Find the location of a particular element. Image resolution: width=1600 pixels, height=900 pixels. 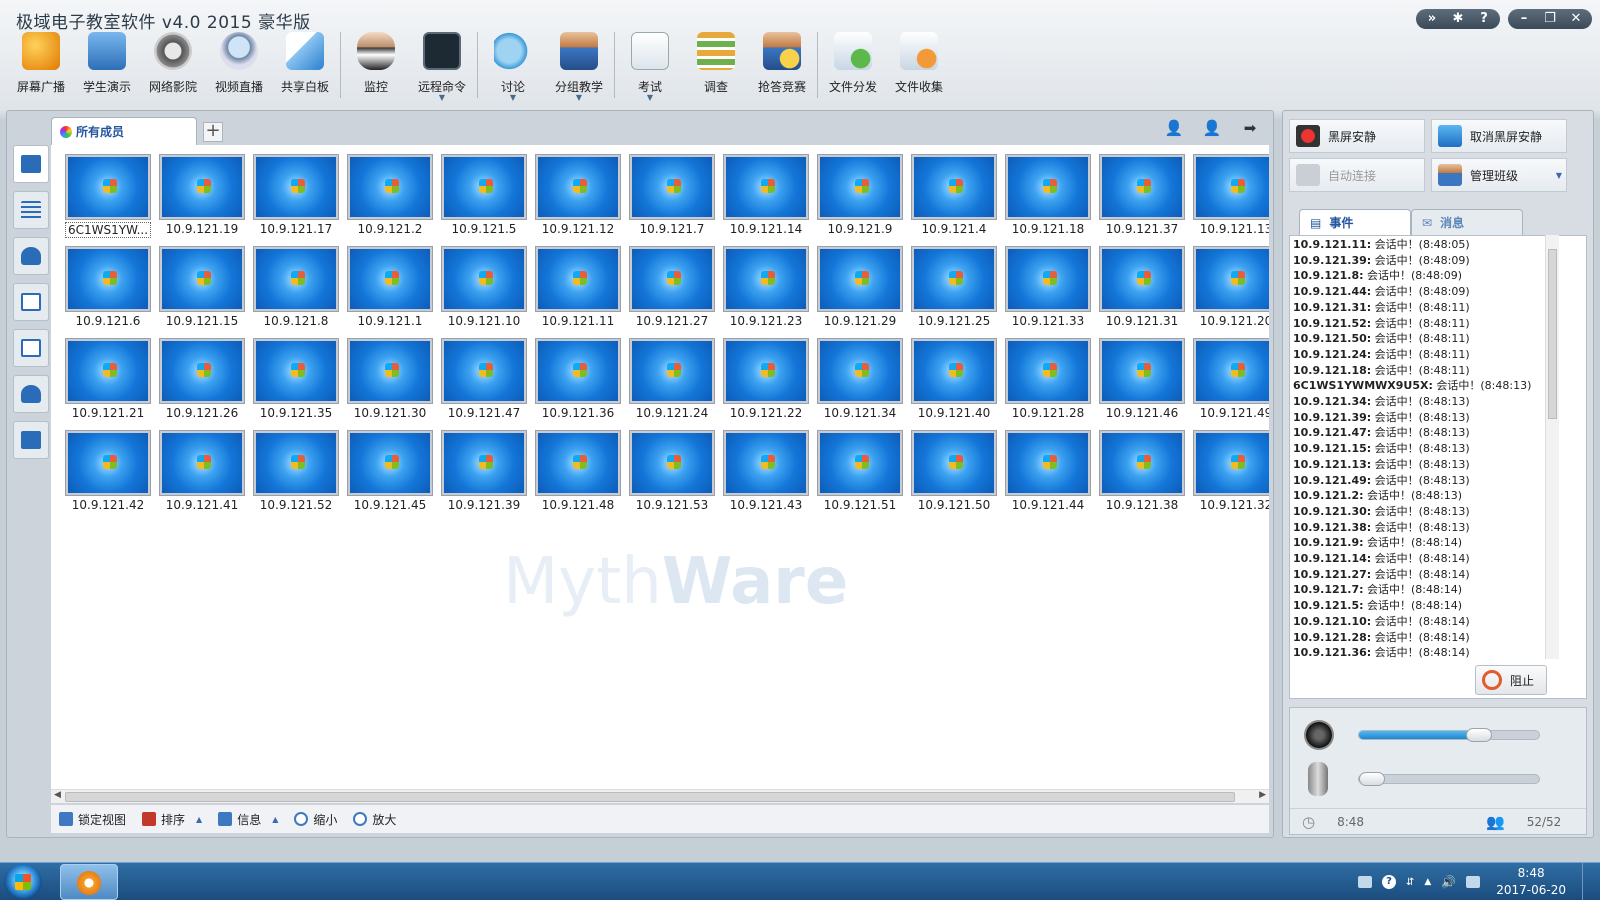

user-add-icon: 👤 is located at coordinates (1174, 128).